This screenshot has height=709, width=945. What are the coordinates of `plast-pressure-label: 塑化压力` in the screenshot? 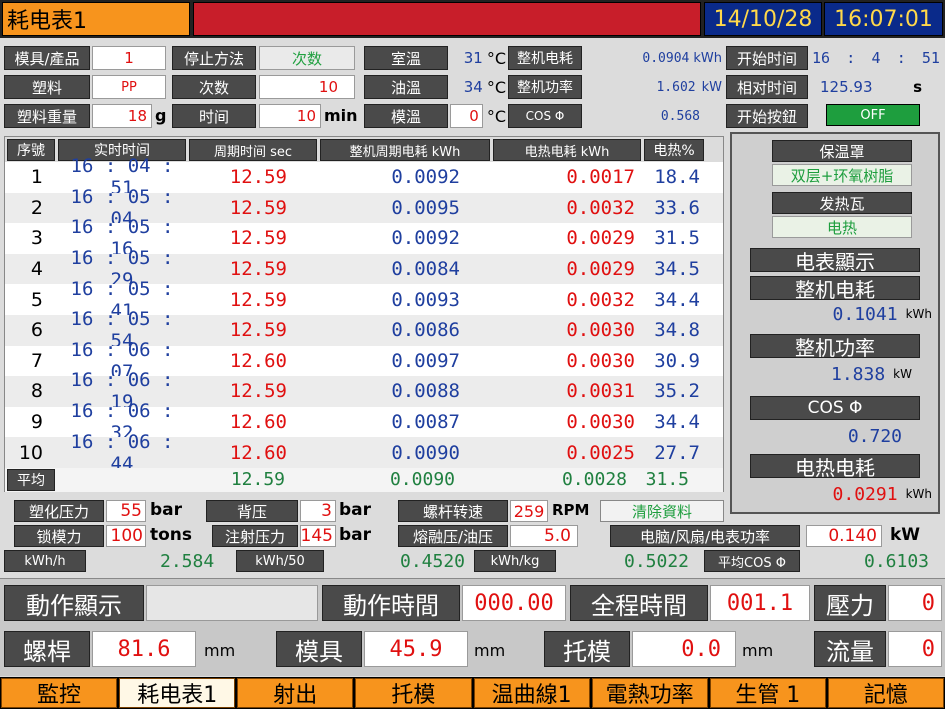 It's located at (59, 511).